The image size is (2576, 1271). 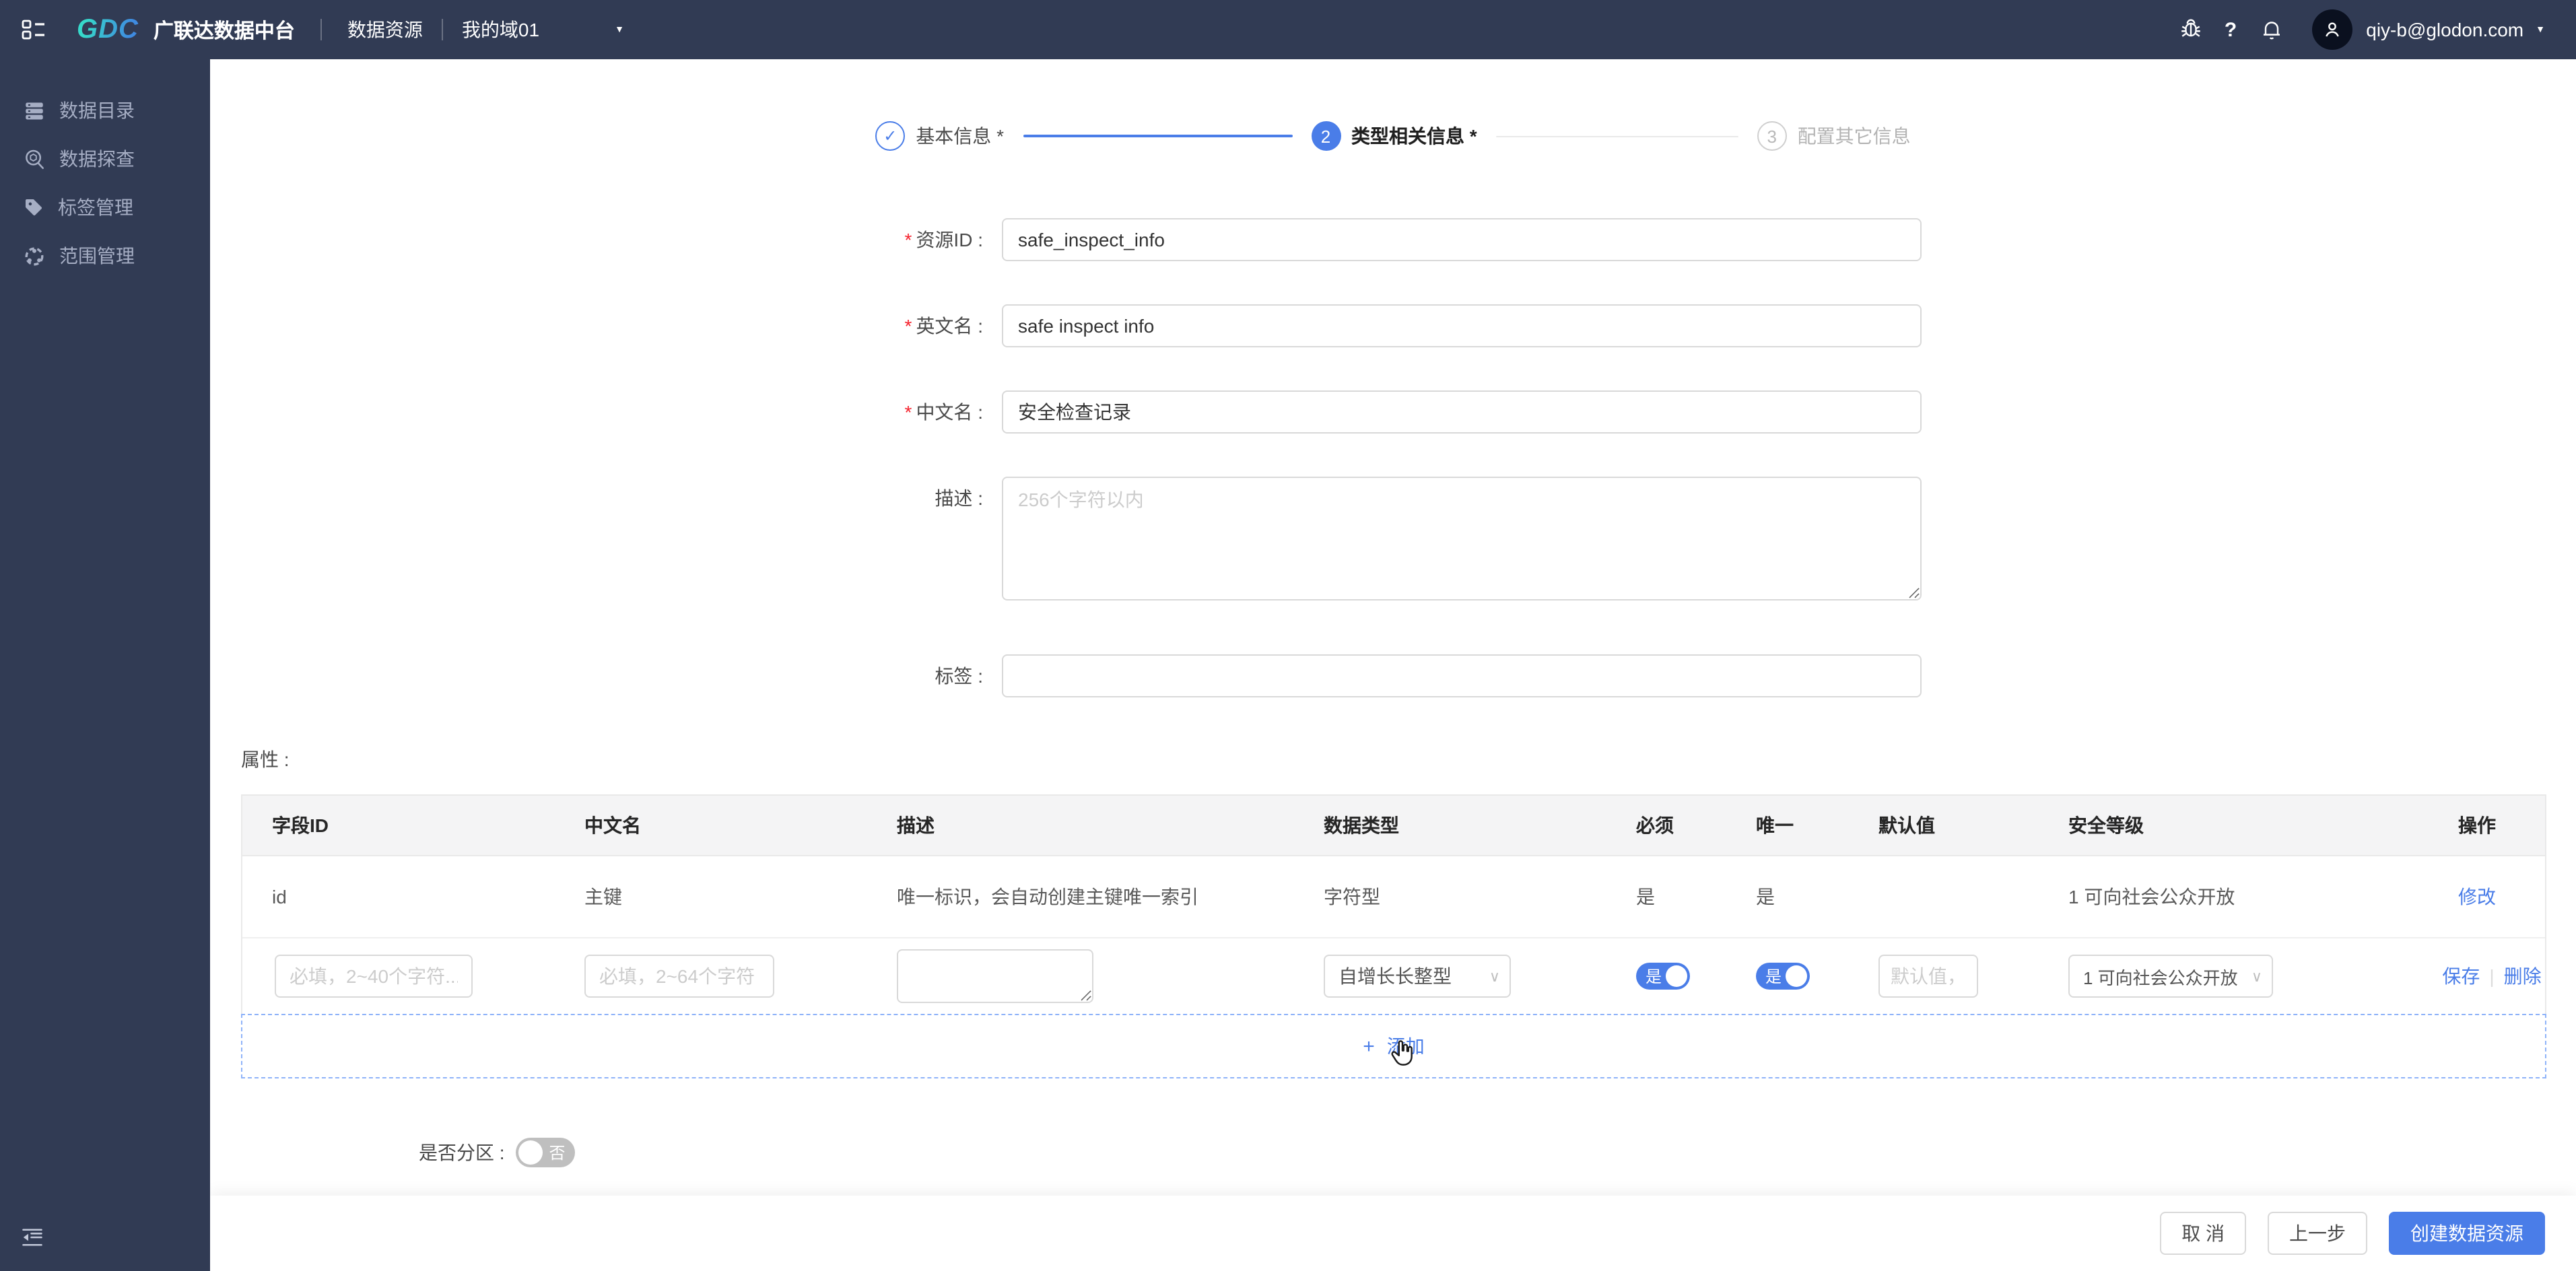 What do you see at coordinates (1326, 136) in the screenshot?
I see `step-2-circle: 2` at bounding box center [1326, 136].